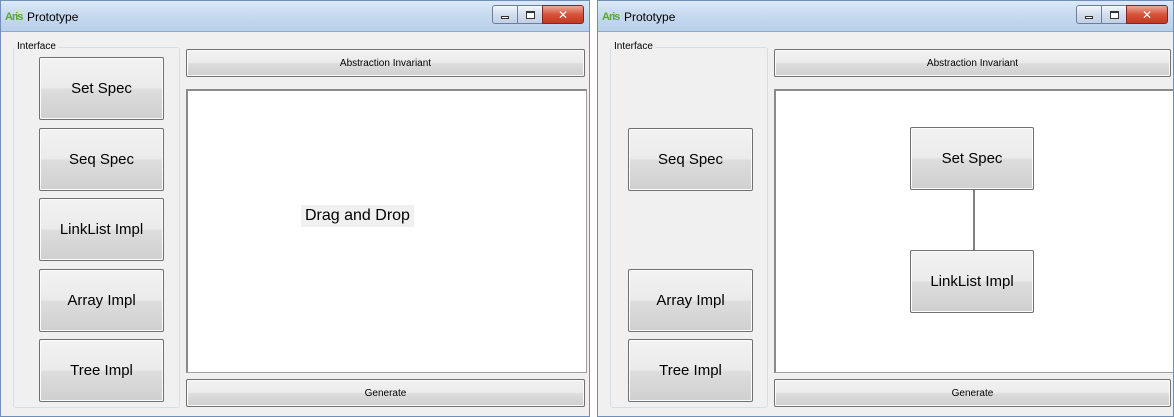 This screenshot has height=417, width=1174. I want to click on canvas-node-linklist-impl: LinkList Impl, so click(972, 281).